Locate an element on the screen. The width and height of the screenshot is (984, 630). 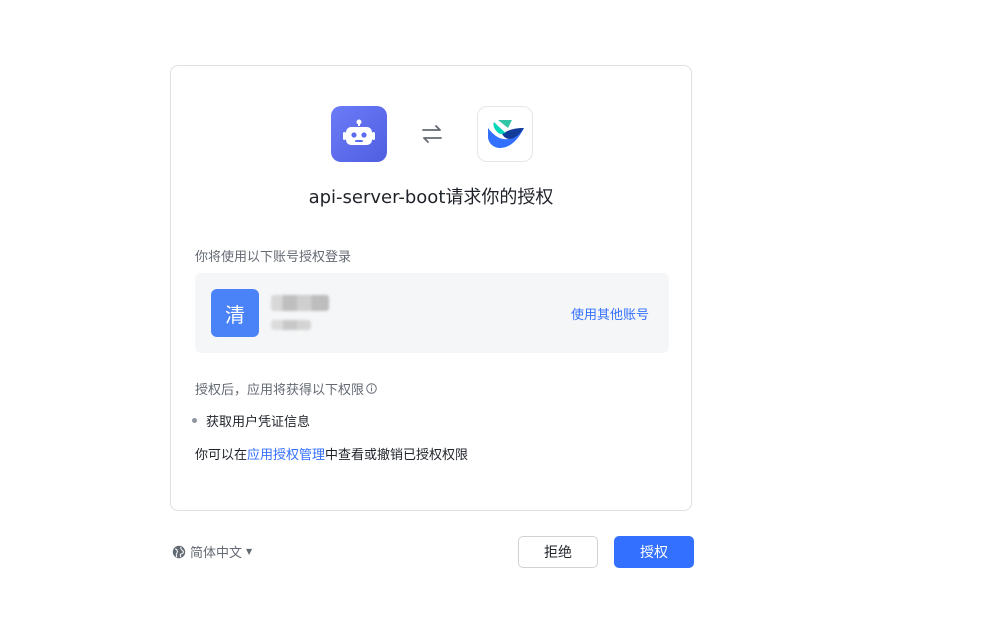
permission-item-label: 获取用户凭证信息 is located at coordinates (258, 422).